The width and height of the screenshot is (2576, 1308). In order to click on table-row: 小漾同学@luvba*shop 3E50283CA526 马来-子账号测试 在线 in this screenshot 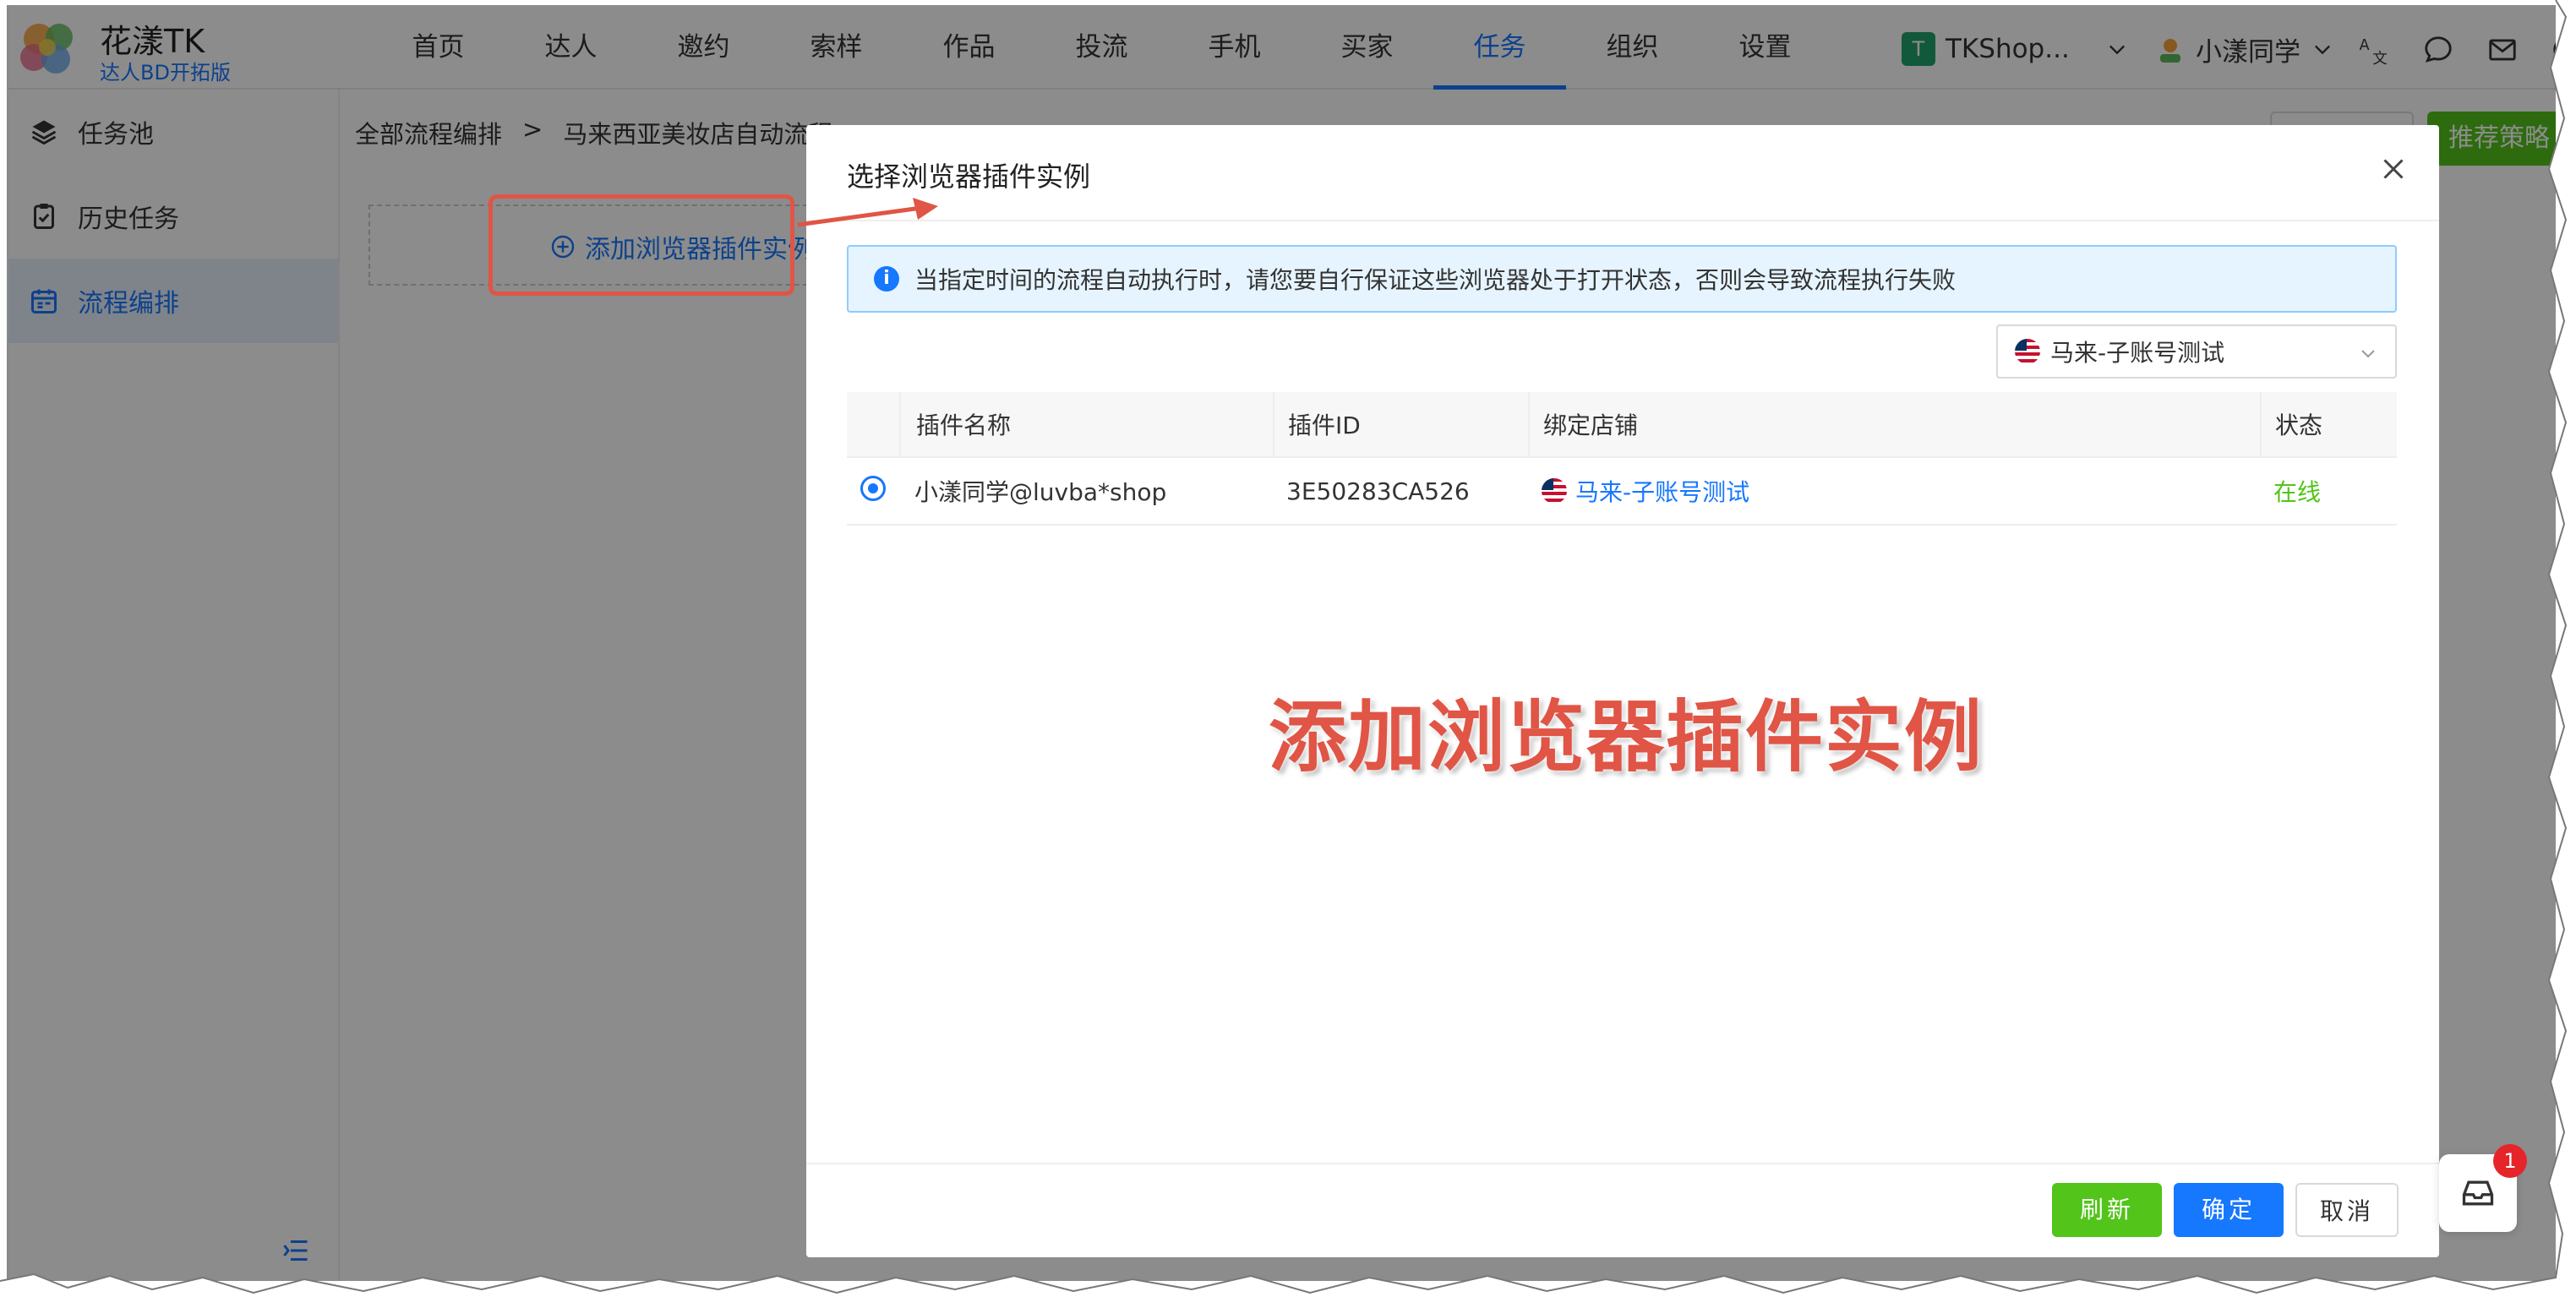, I will do `click(1622, 492)`.